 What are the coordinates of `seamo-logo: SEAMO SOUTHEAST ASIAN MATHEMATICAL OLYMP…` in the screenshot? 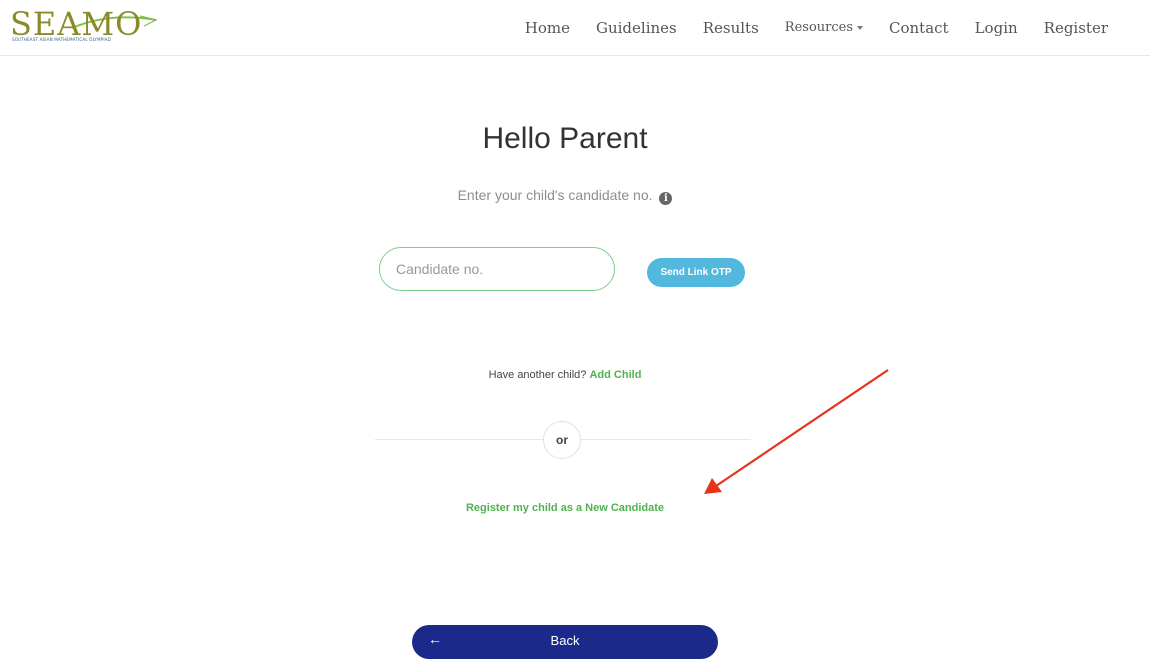 It's located at (84, 26).